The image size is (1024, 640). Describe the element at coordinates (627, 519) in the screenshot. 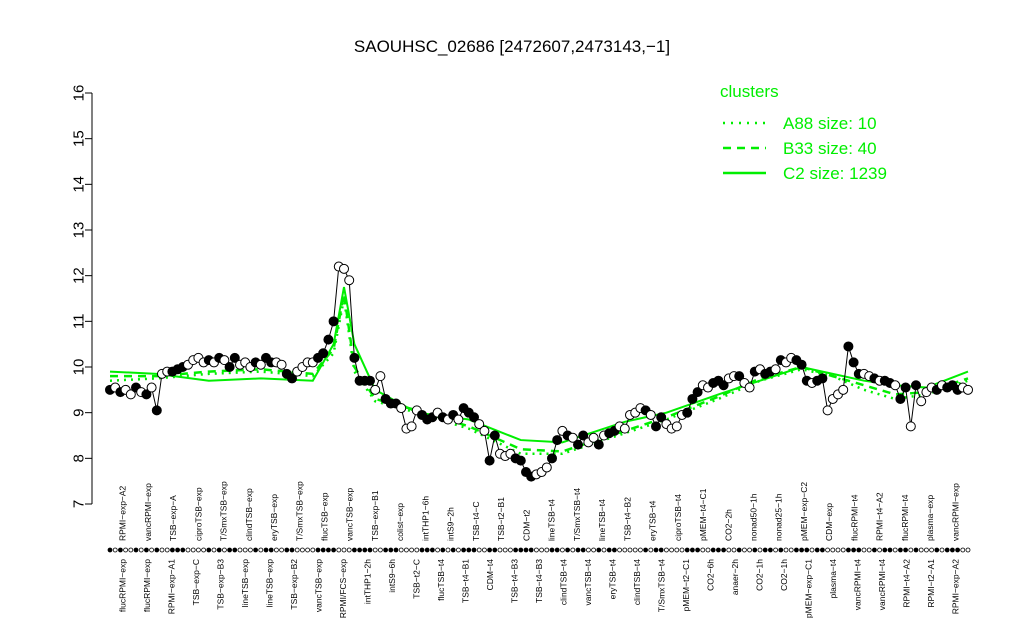

I see `x-tick-label: TSB−t4−B2` at that location.